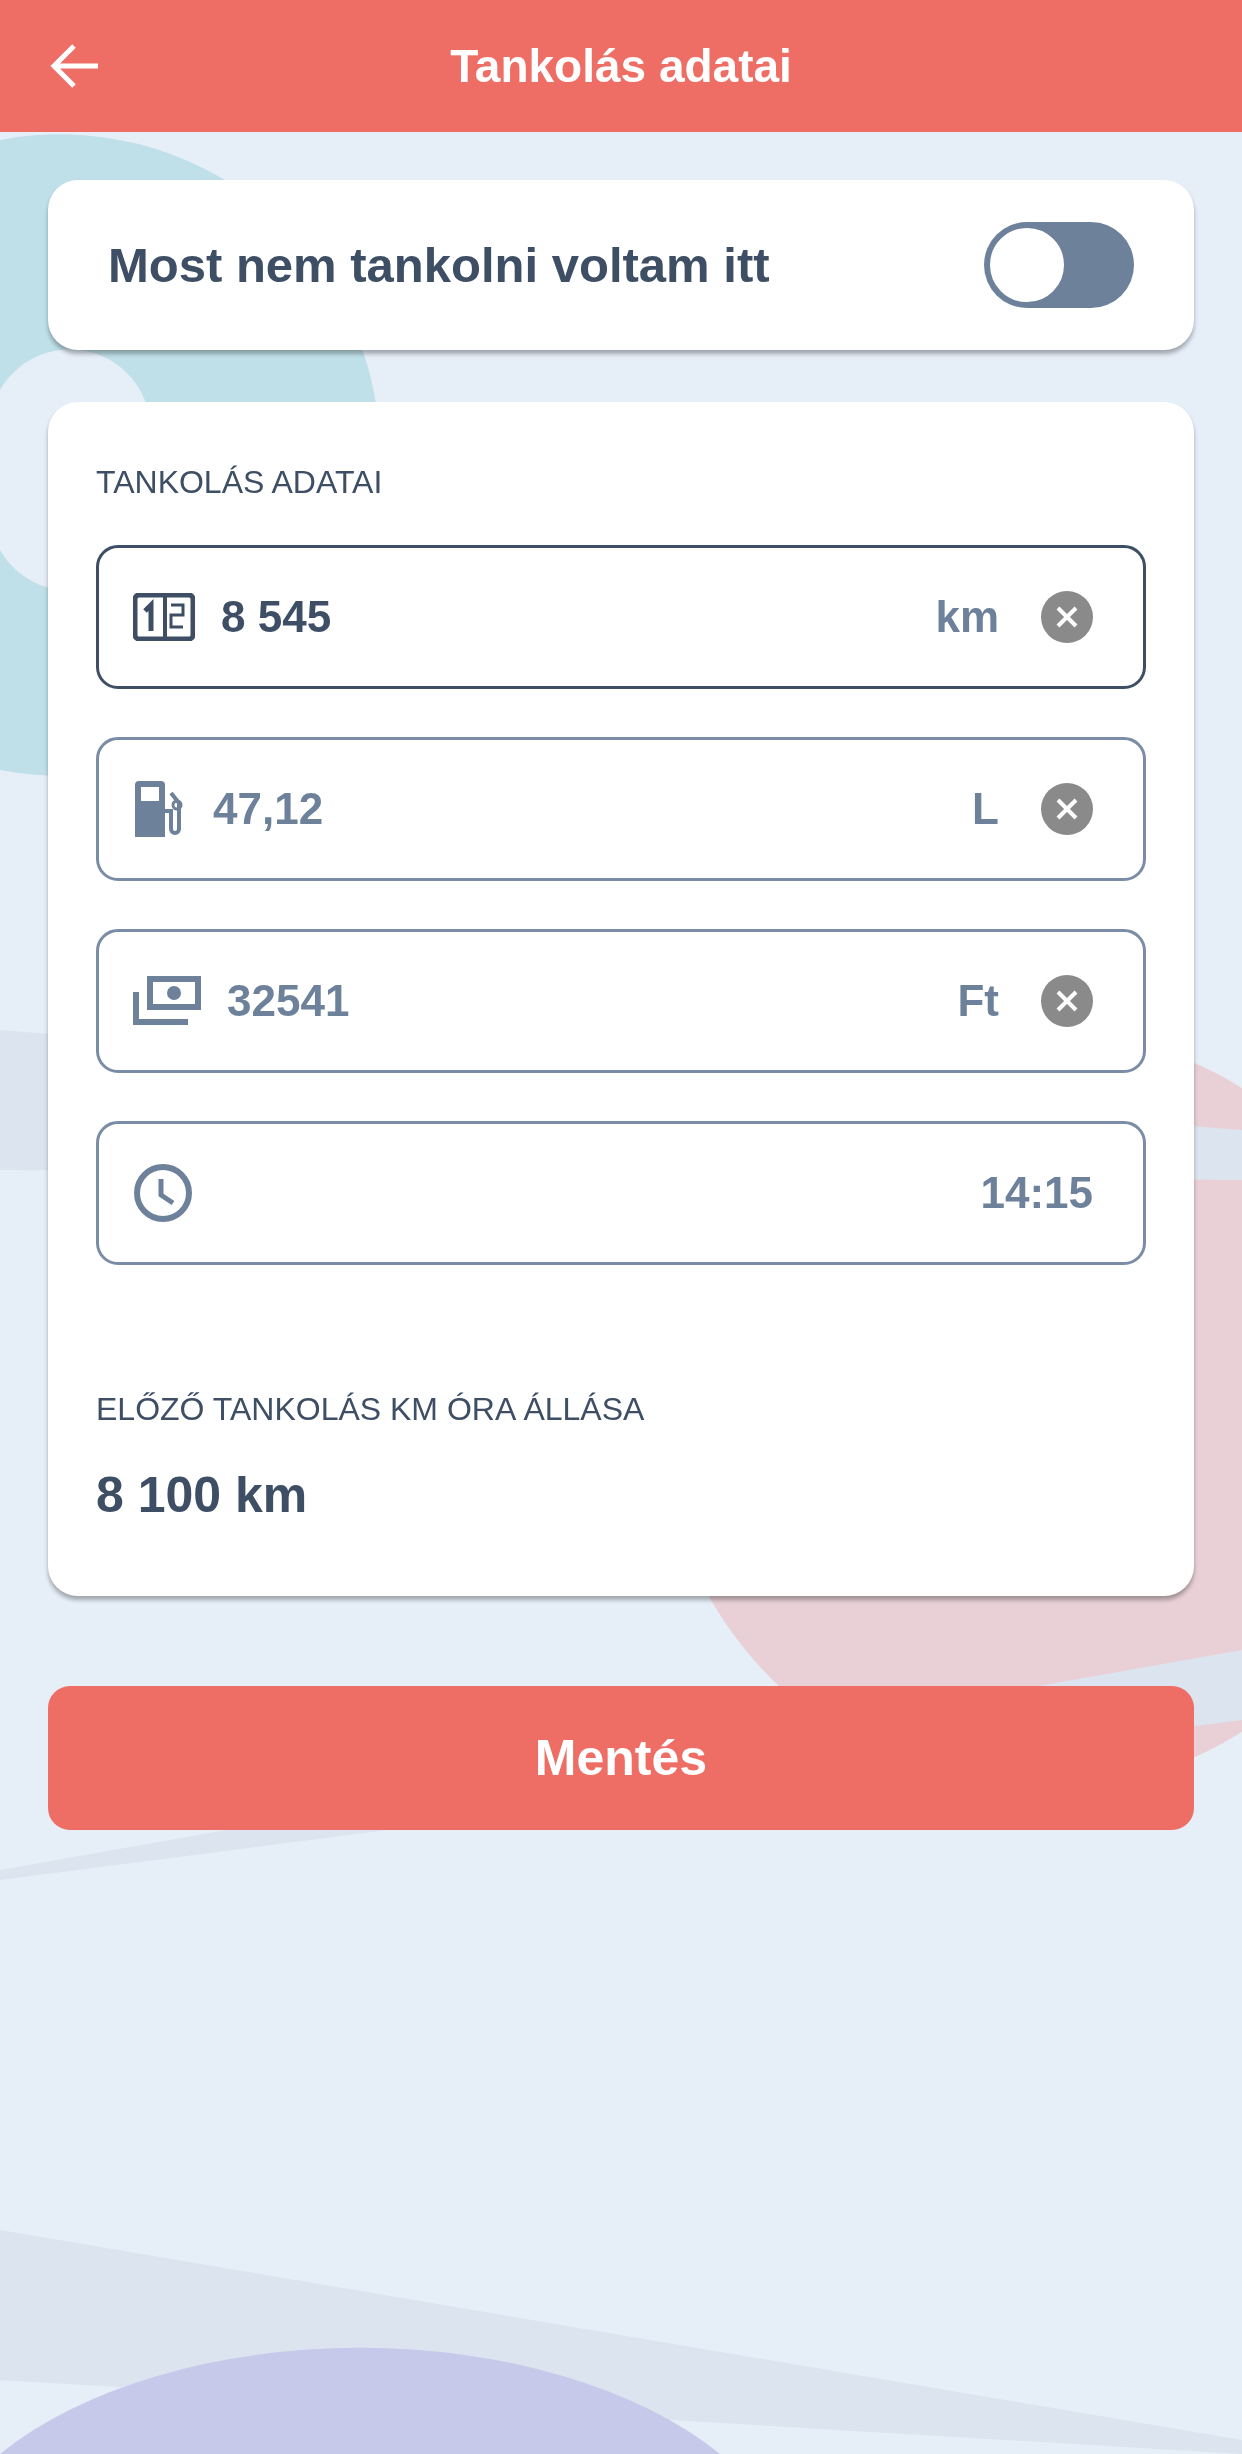 The width and height of the screenshot is (1242, 2454). What do you see at coordinates (371, 1409) in the screenshot?
I see `previous-odometer-label: ELŐZŐ TANKOLÁS KM ÓRA ÁLLÁSA` at bounding box center [371, 1409].